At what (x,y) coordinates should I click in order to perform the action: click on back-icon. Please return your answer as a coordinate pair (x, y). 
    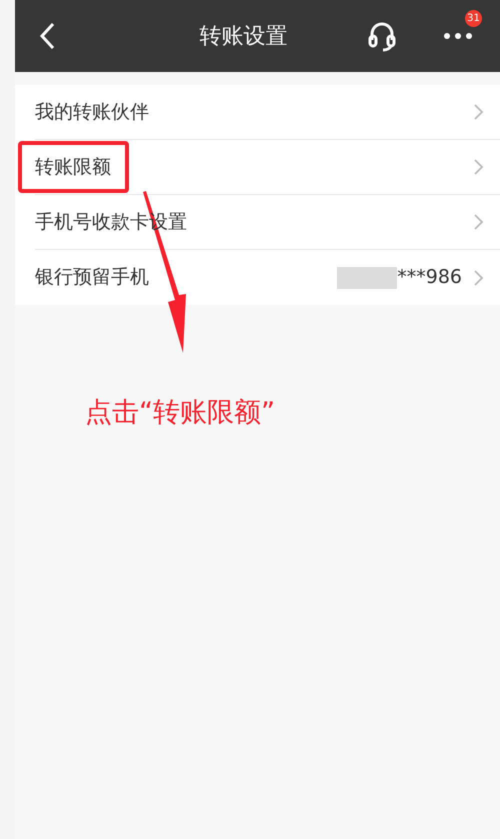
    Looking at the image, I should click on (47, 36).